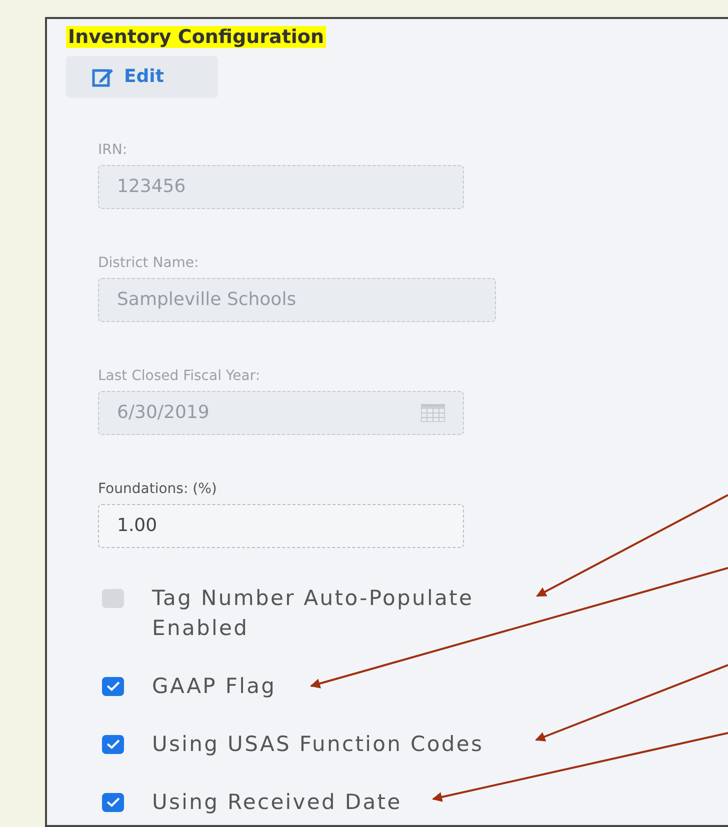 The image size is (728, 827). I want to click on checkbox-label: Using USAS Function Codes, so click(318, 744).